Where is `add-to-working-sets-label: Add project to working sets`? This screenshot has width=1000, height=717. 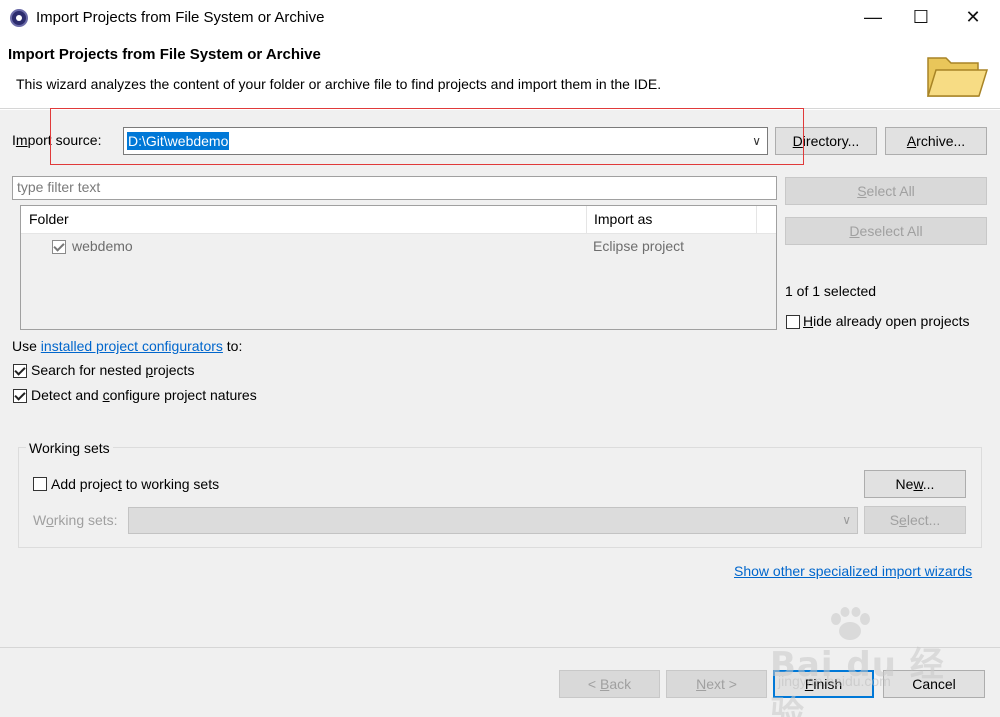
add-to-working-sets-label: Add project to working sets is located at coordinates (135, 484).